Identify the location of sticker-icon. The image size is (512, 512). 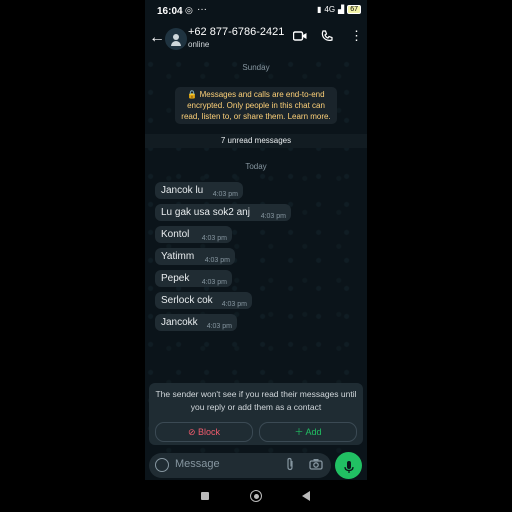
(162, 465).